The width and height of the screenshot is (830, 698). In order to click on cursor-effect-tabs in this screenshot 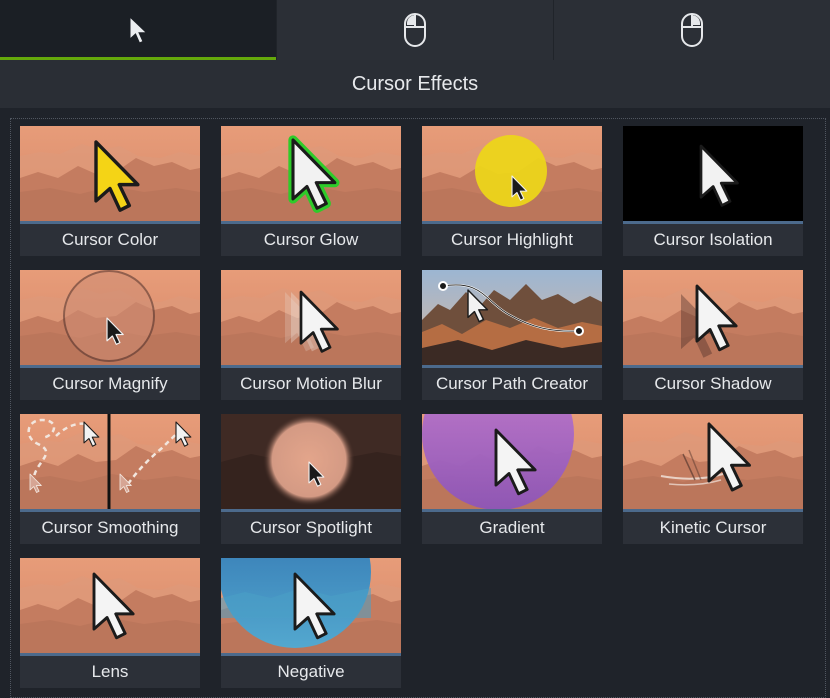, I will do `click(415, 30)`.